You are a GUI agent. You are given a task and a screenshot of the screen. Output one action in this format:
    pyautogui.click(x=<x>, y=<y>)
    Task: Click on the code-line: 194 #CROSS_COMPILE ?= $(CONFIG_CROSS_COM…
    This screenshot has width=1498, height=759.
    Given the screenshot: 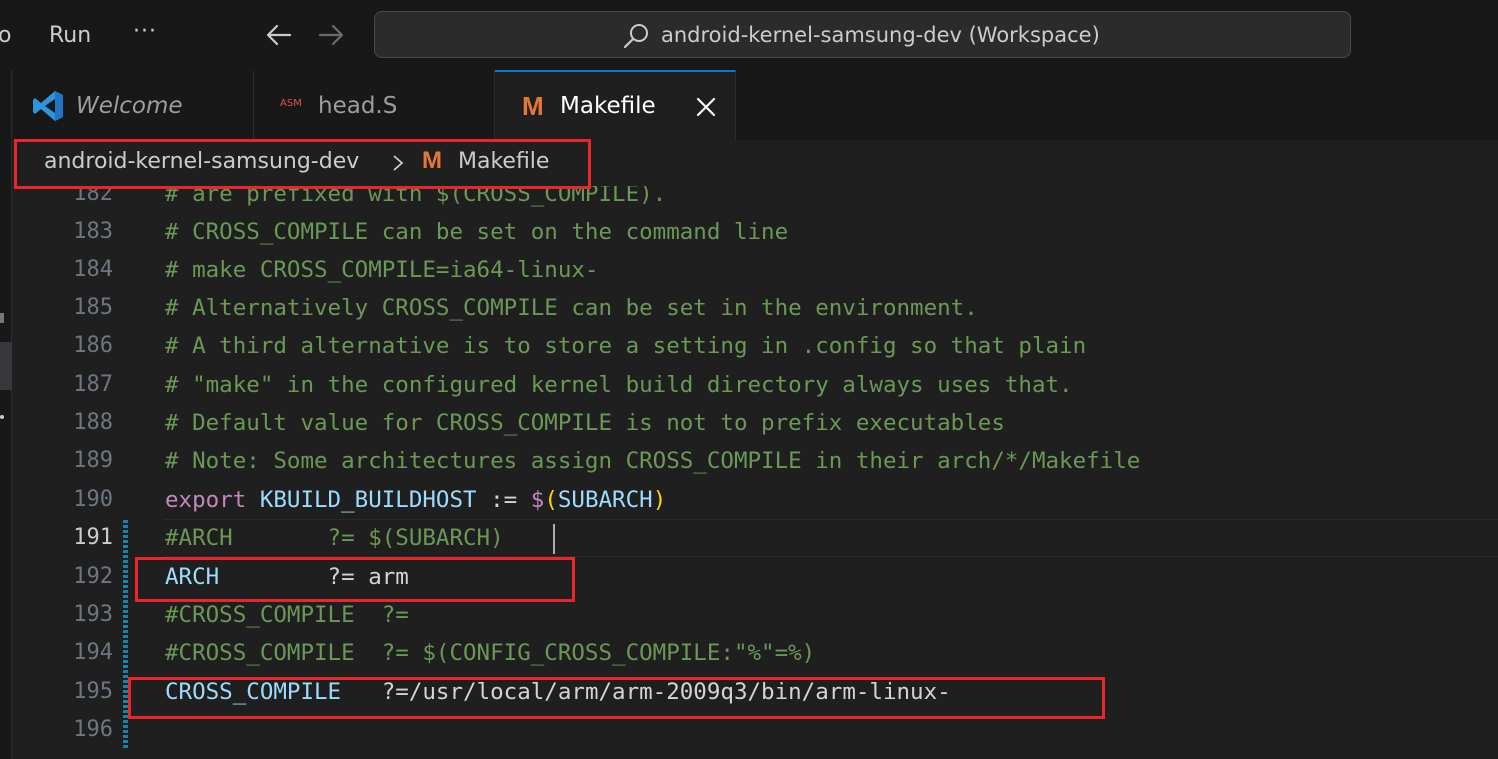 What is the action you would take?
    pyautogui.click(x=755, y=653)
    